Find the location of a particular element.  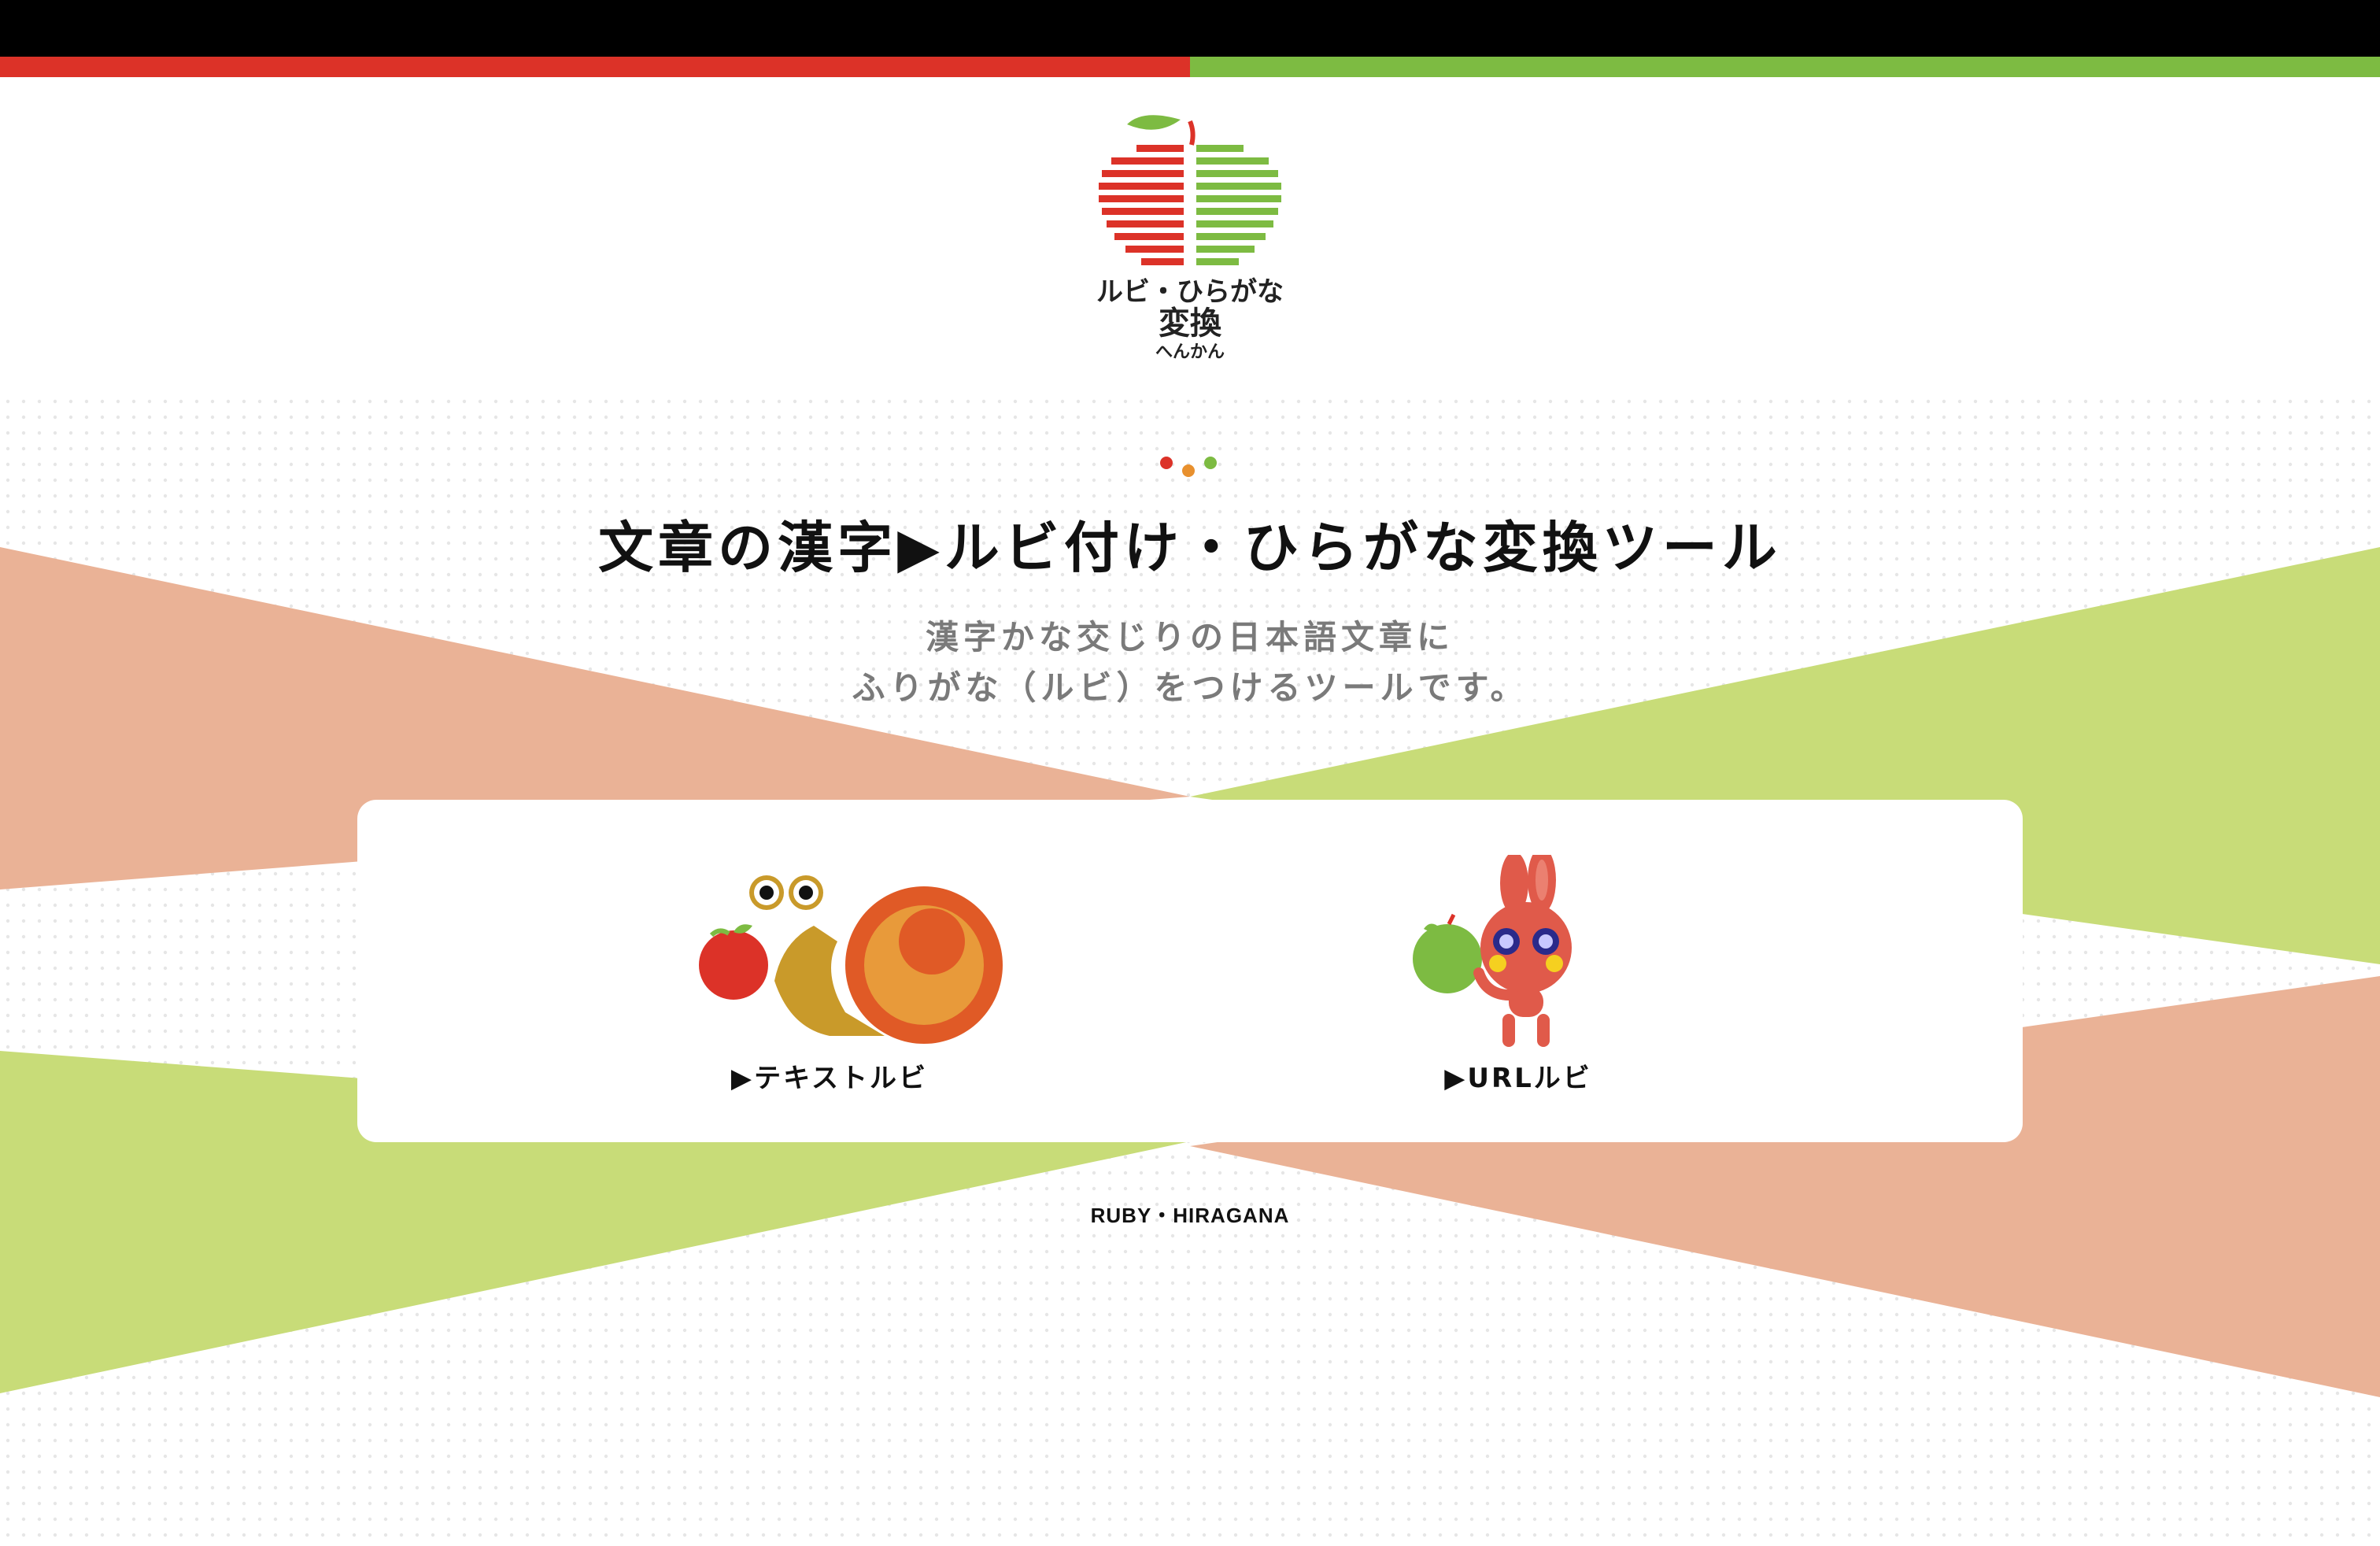

url-ruby-label: ▶URLルビ is located at coordinates (1518, 1075).